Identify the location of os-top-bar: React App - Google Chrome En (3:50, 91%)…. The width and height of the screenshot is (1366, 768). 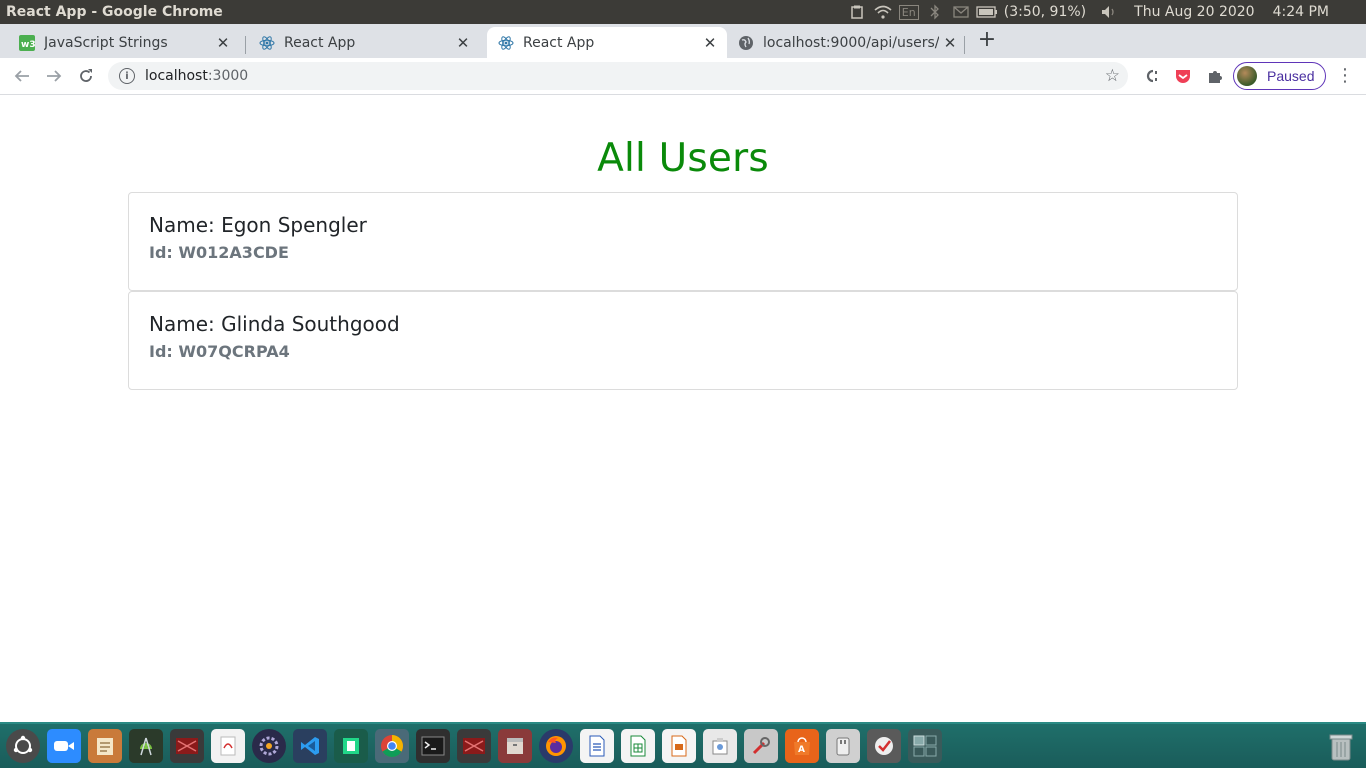
(683, 12).